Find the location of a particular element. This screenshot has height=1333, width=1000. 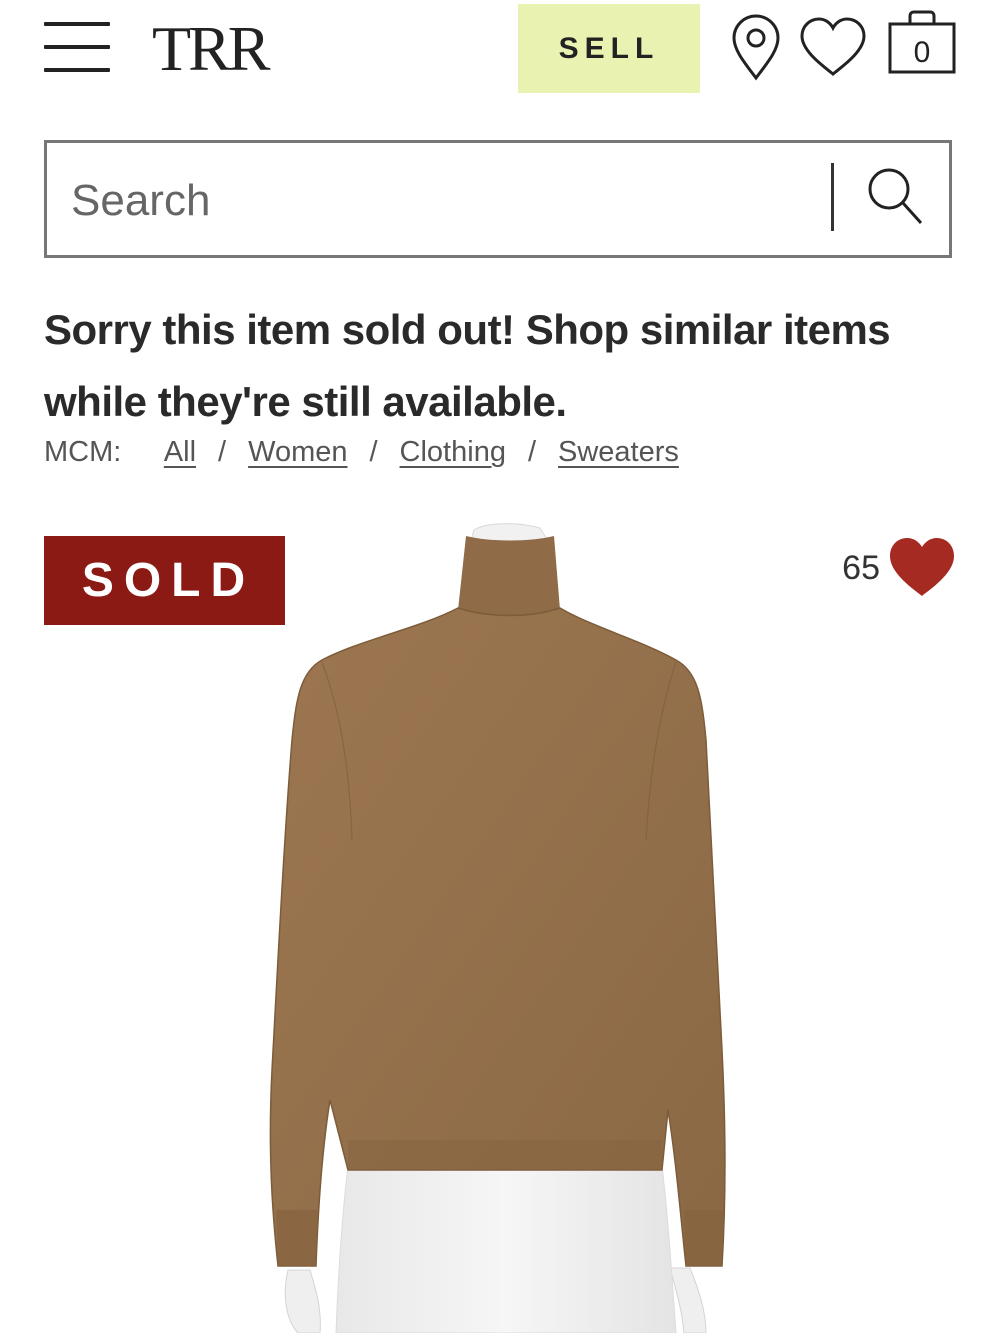

location-pin-icon is located at coordinates (756, 48).